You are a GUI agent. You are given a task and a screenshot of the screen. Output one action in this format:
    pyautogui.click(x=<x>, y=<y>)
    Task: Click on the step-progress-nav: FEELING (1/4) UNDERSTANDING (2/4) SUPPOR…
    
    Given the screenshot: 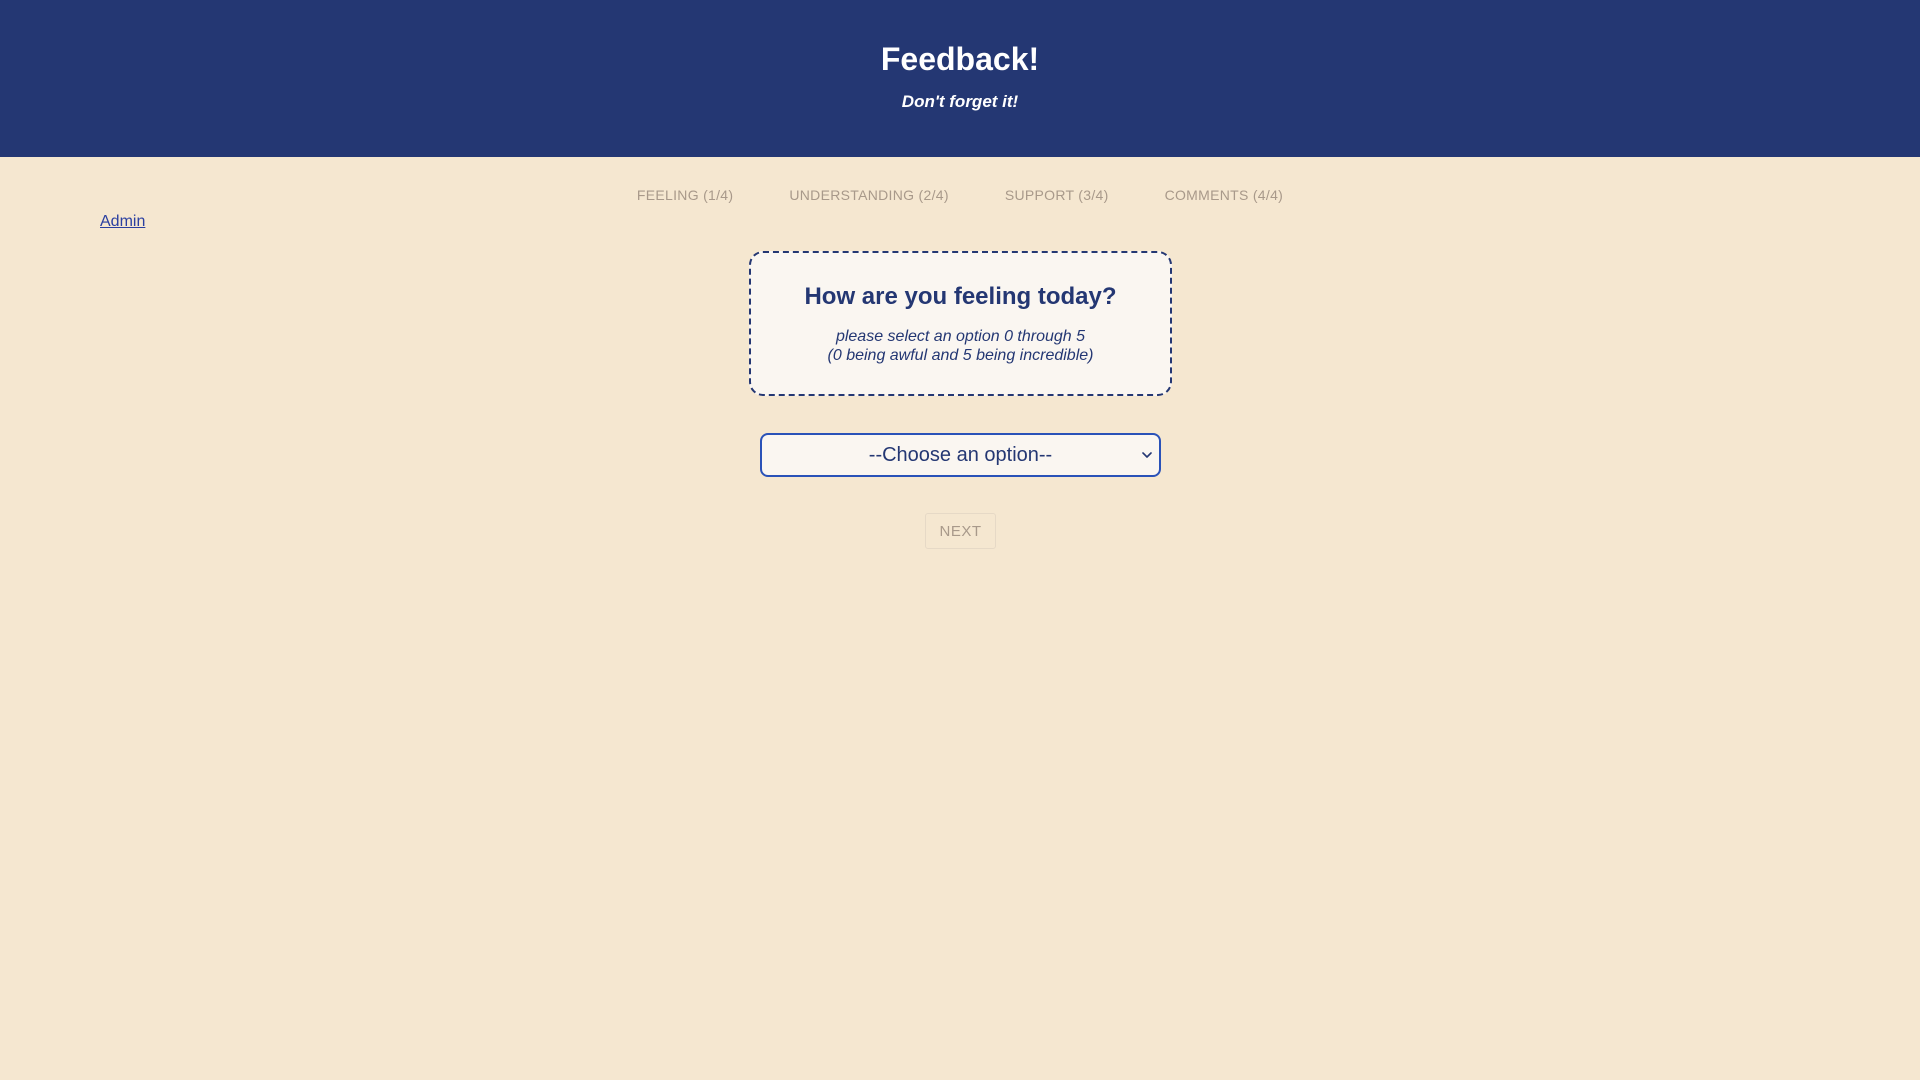 What is the action you would take?
    pyautogui.click(x=960, y=195)
    